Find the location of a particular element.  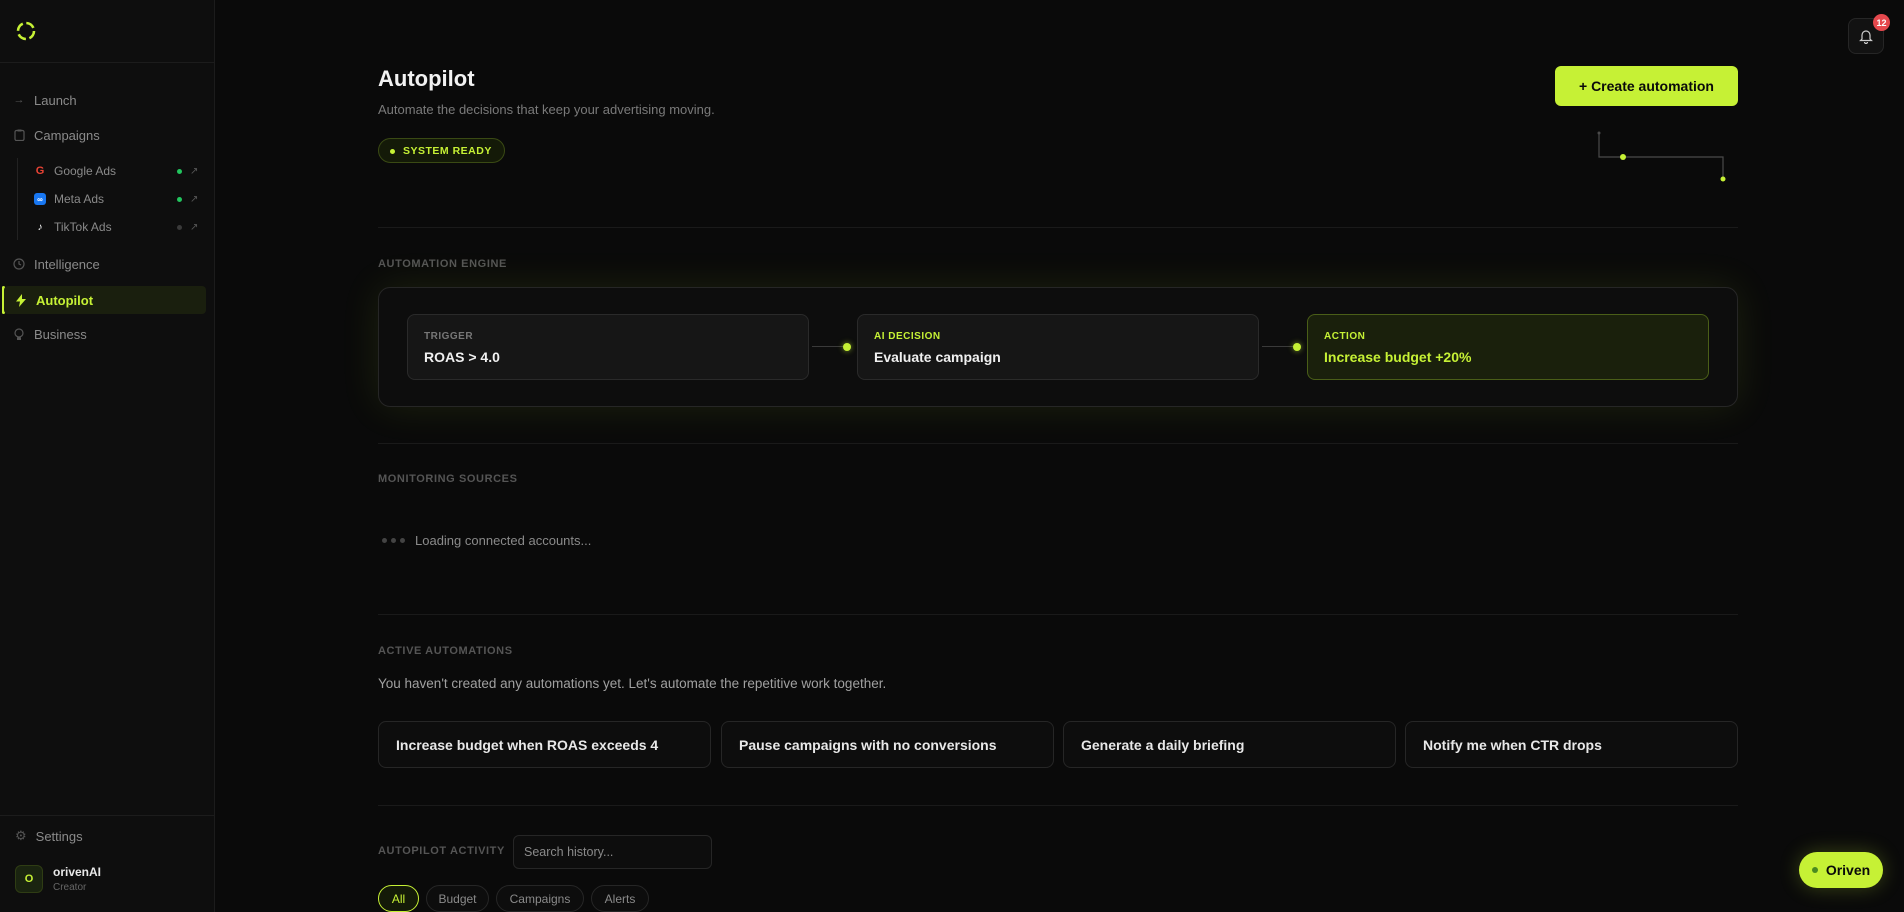

user-name: orivenAI is located at coordinates (77, 872).